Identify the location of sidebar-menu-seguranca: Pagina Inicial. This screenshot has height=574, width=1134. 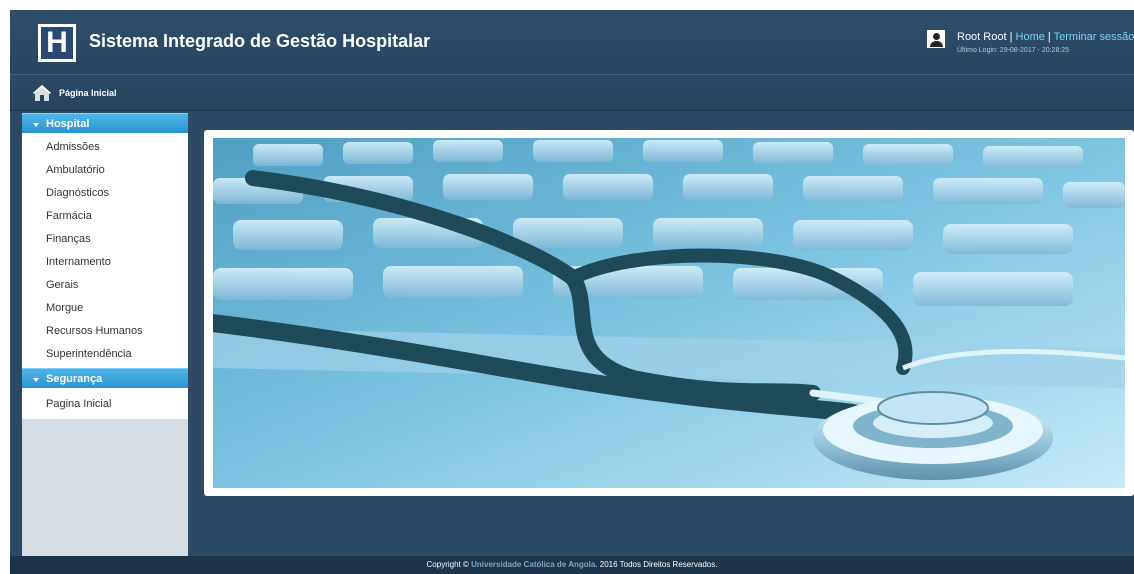
(105, 403).